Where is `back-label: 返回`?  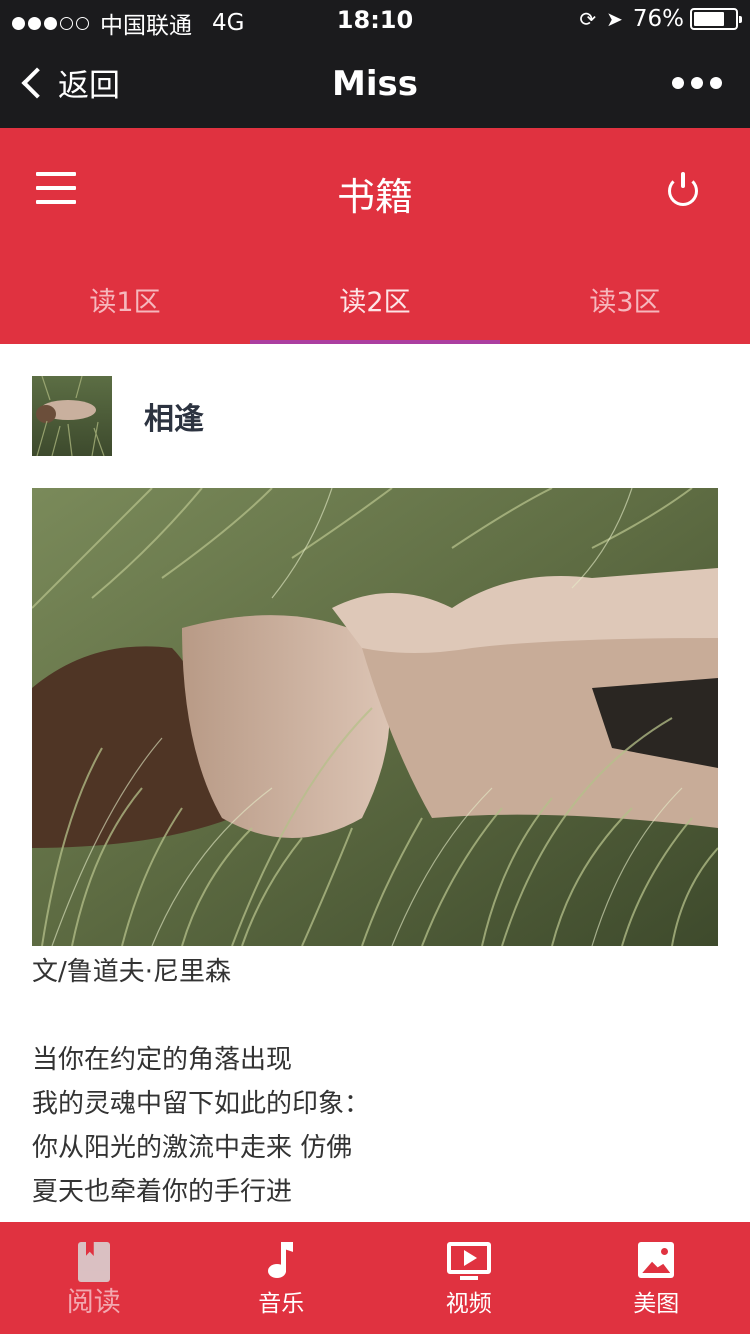
back-label: 返回 is located at coordinates (89, 86).